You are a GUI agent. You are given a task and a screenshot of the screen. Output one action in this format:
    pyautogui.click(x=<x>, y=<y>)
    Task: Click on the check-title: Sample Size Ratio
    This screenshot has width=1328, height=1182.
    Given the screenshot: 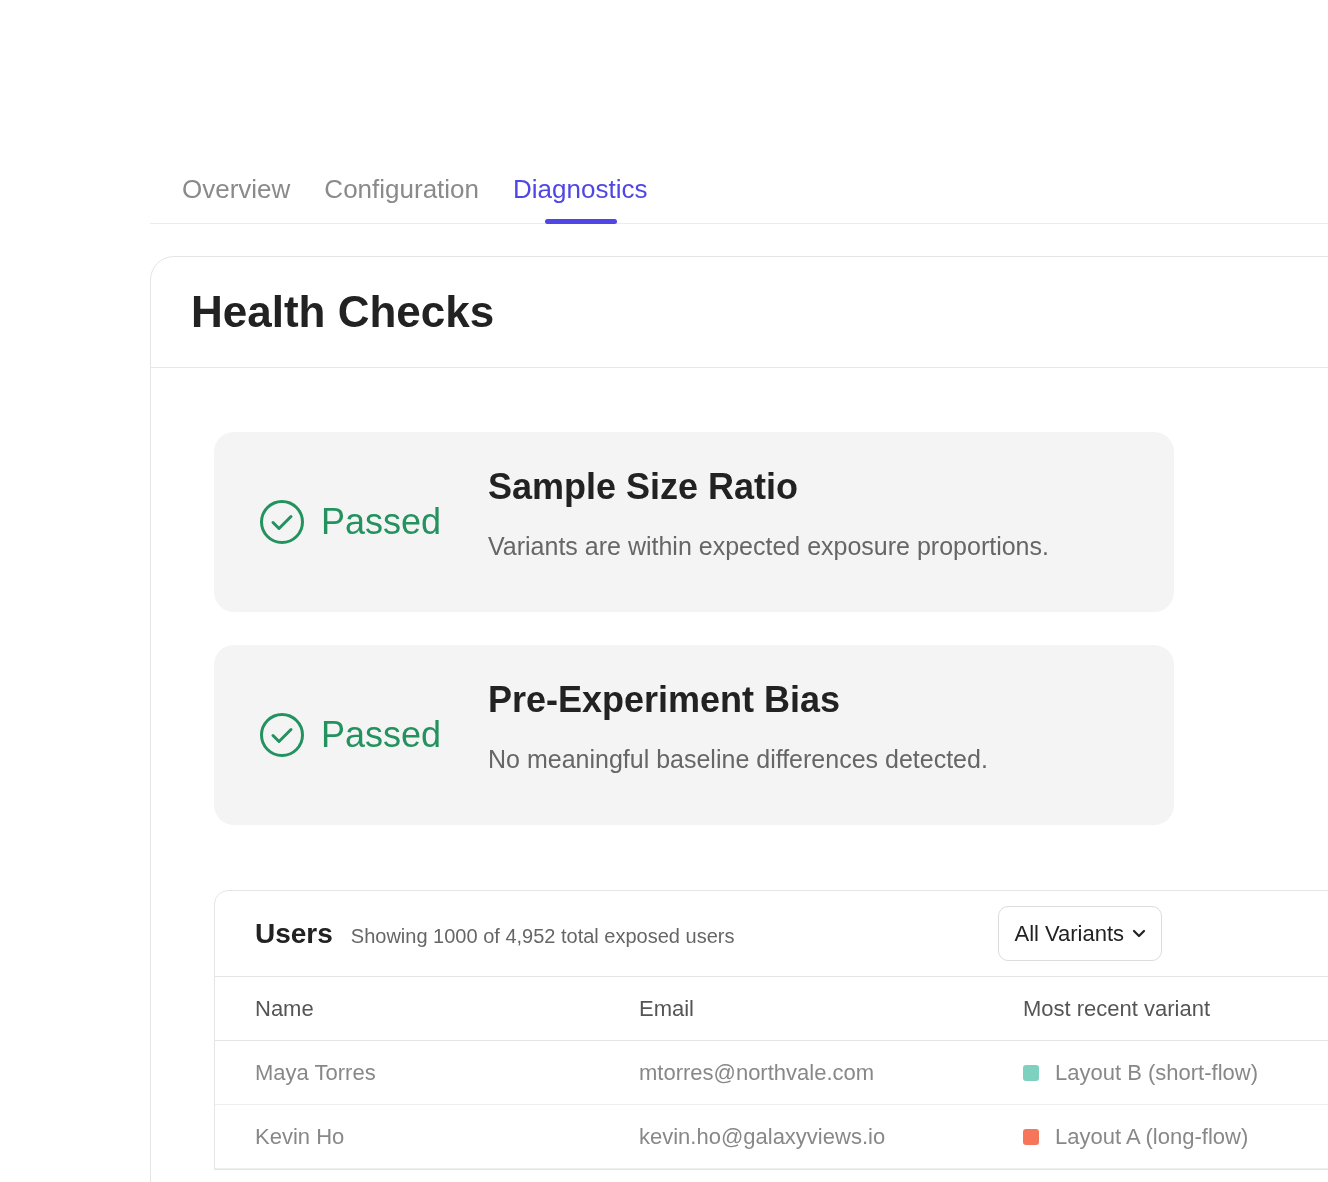 What is the action you would take?
    pyautogui.click(x=644, y=487)
    